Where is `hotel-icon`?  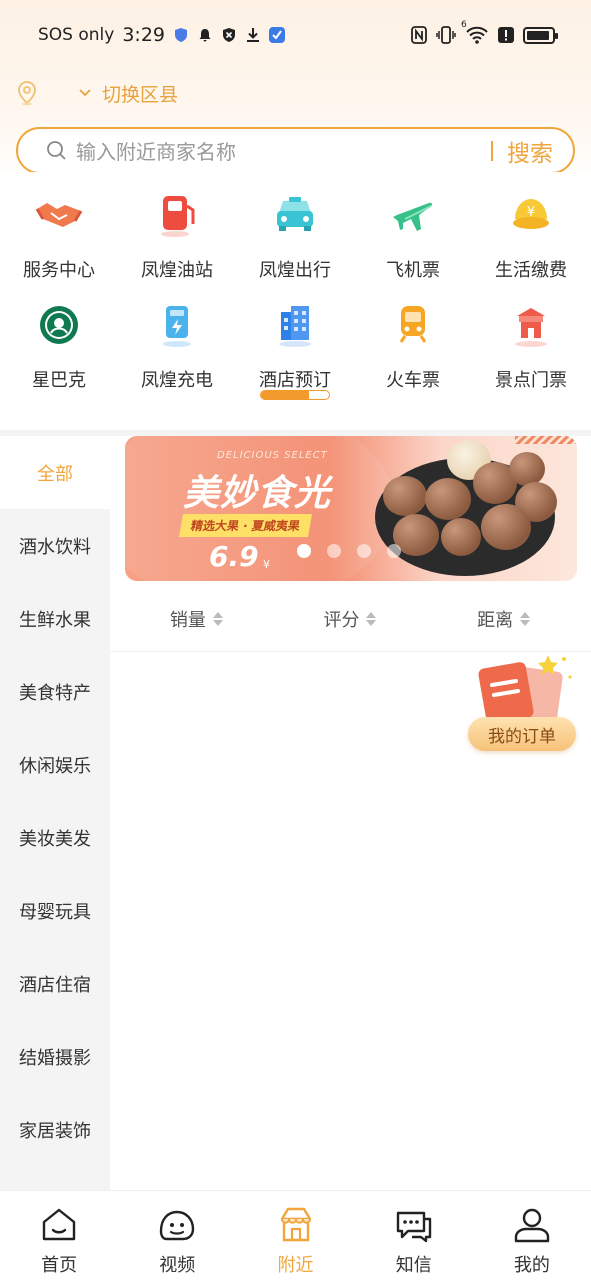
hotel-icon is located at coordinates (295, 325).